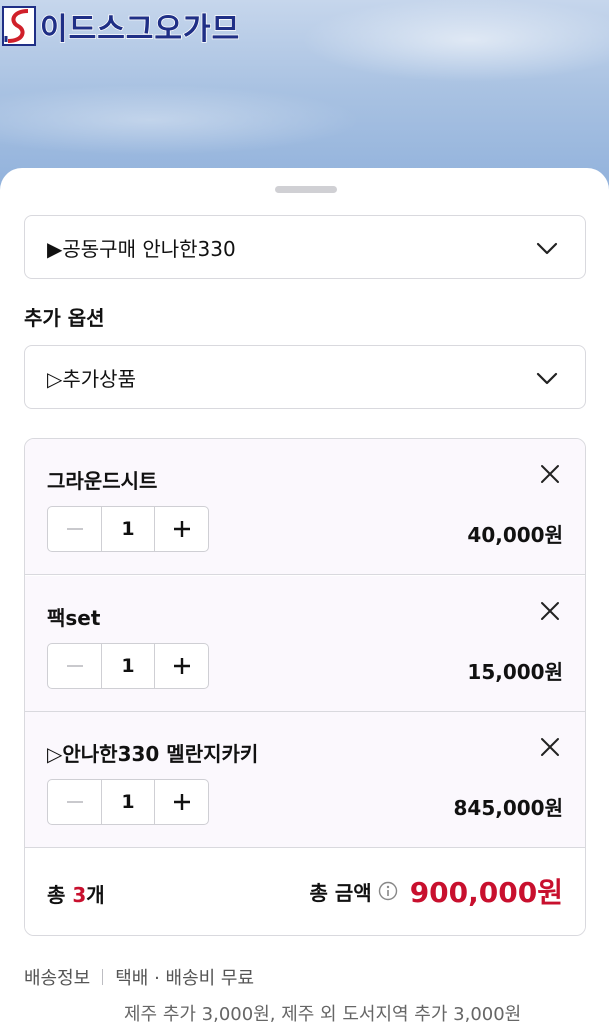  Describe the element at coordinates (141, 248) in the screenshot. I see `main-option-value: ▶공동구매 안나한330` at that location.